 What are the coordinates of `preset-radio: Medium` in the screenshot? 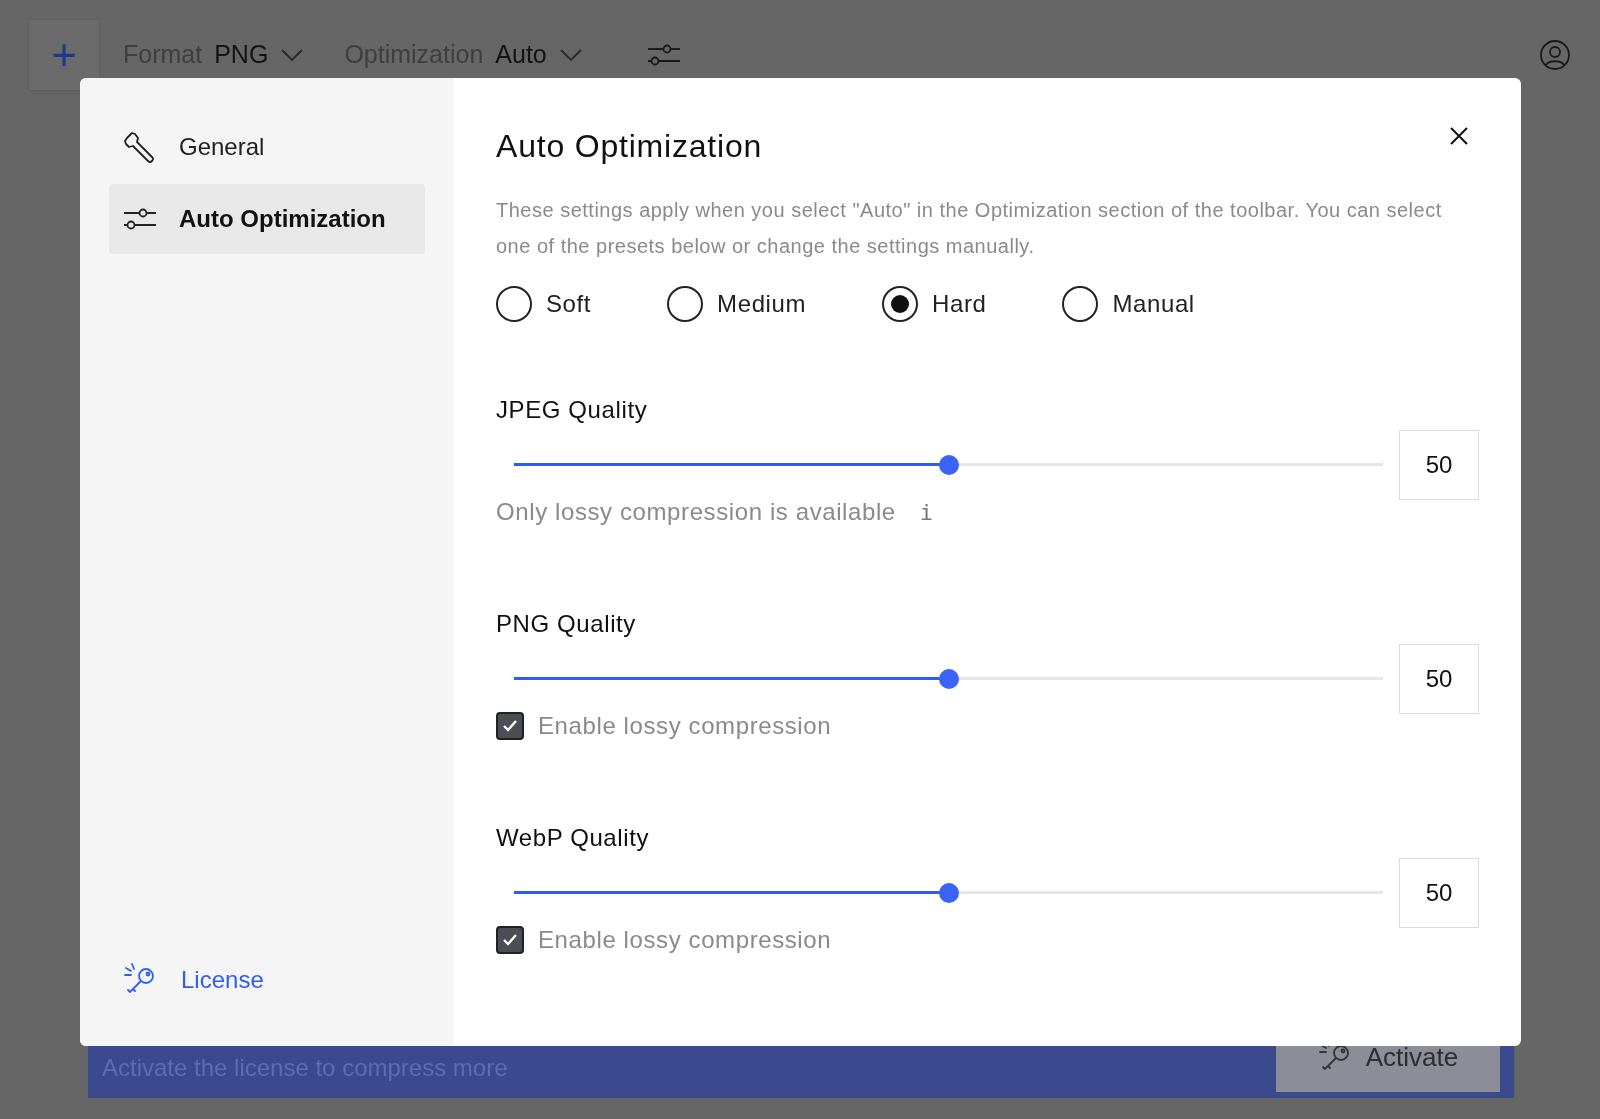 It's located at (737, 304).